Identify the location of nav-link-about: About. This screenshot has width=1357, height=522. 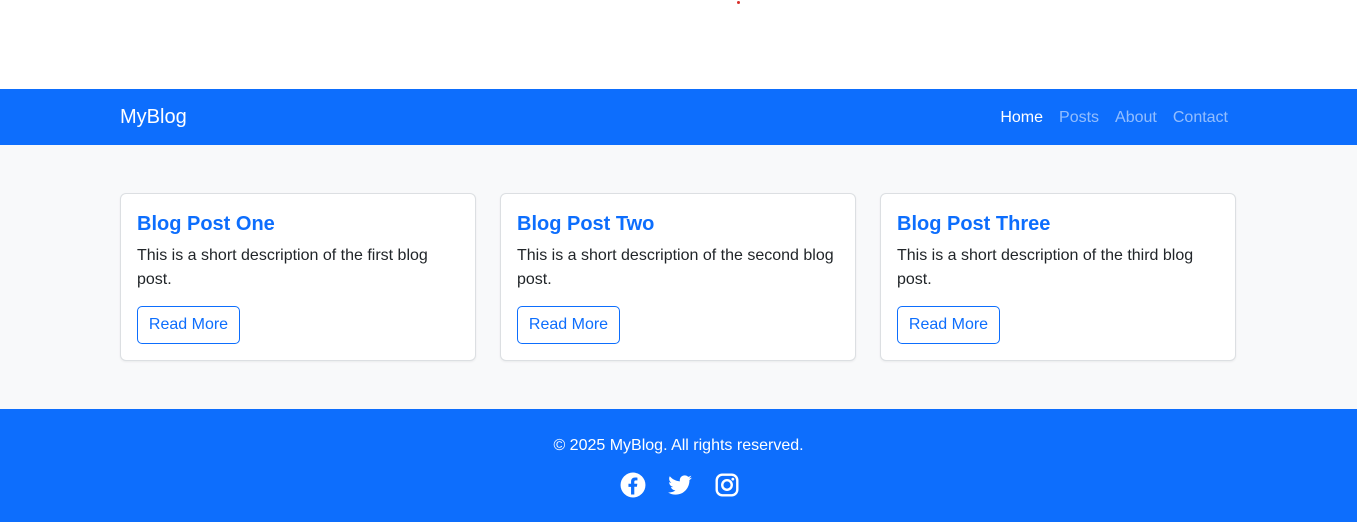
(1136, 117).